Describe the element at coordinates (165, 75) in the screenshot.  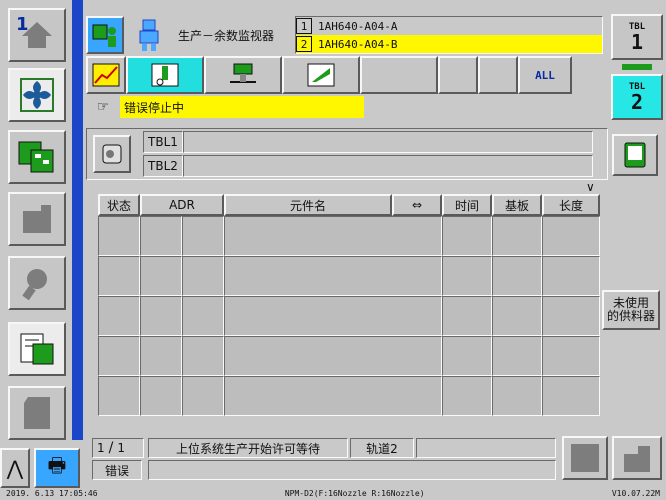
I see `nozzle-tab-button` at that location.